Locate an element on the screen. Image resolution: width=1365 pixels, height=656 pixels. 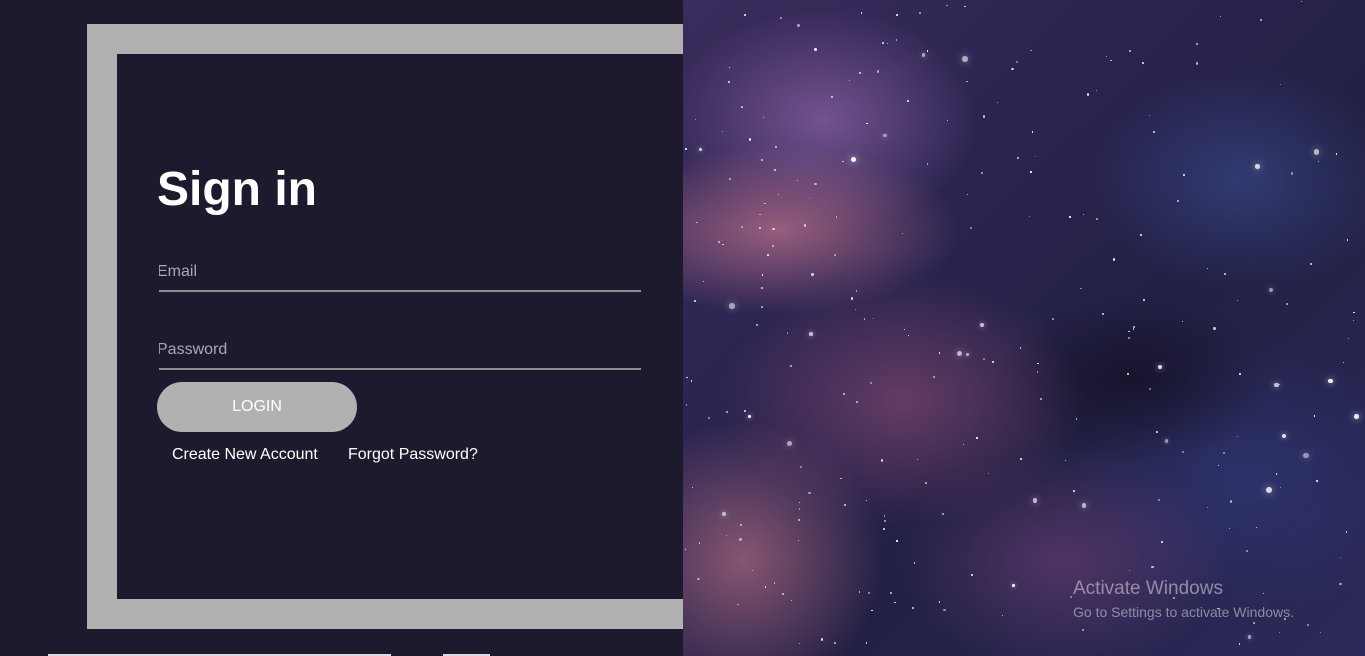
email-field-wrapper is located at coordinates (399, 275).